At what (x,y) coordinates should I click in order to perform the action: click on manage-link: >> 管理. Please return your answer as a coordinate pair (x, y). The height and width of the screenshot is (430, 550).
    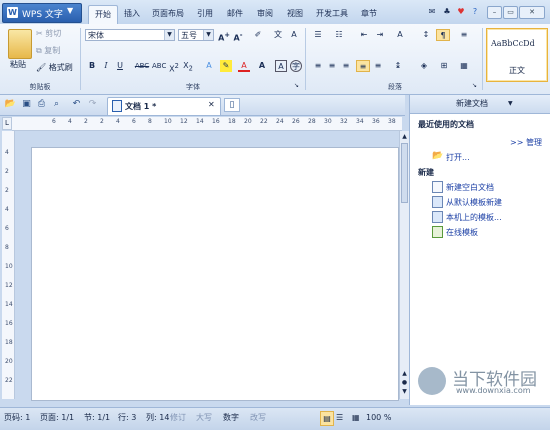
    Looking at the image, I should click on (526, 142).